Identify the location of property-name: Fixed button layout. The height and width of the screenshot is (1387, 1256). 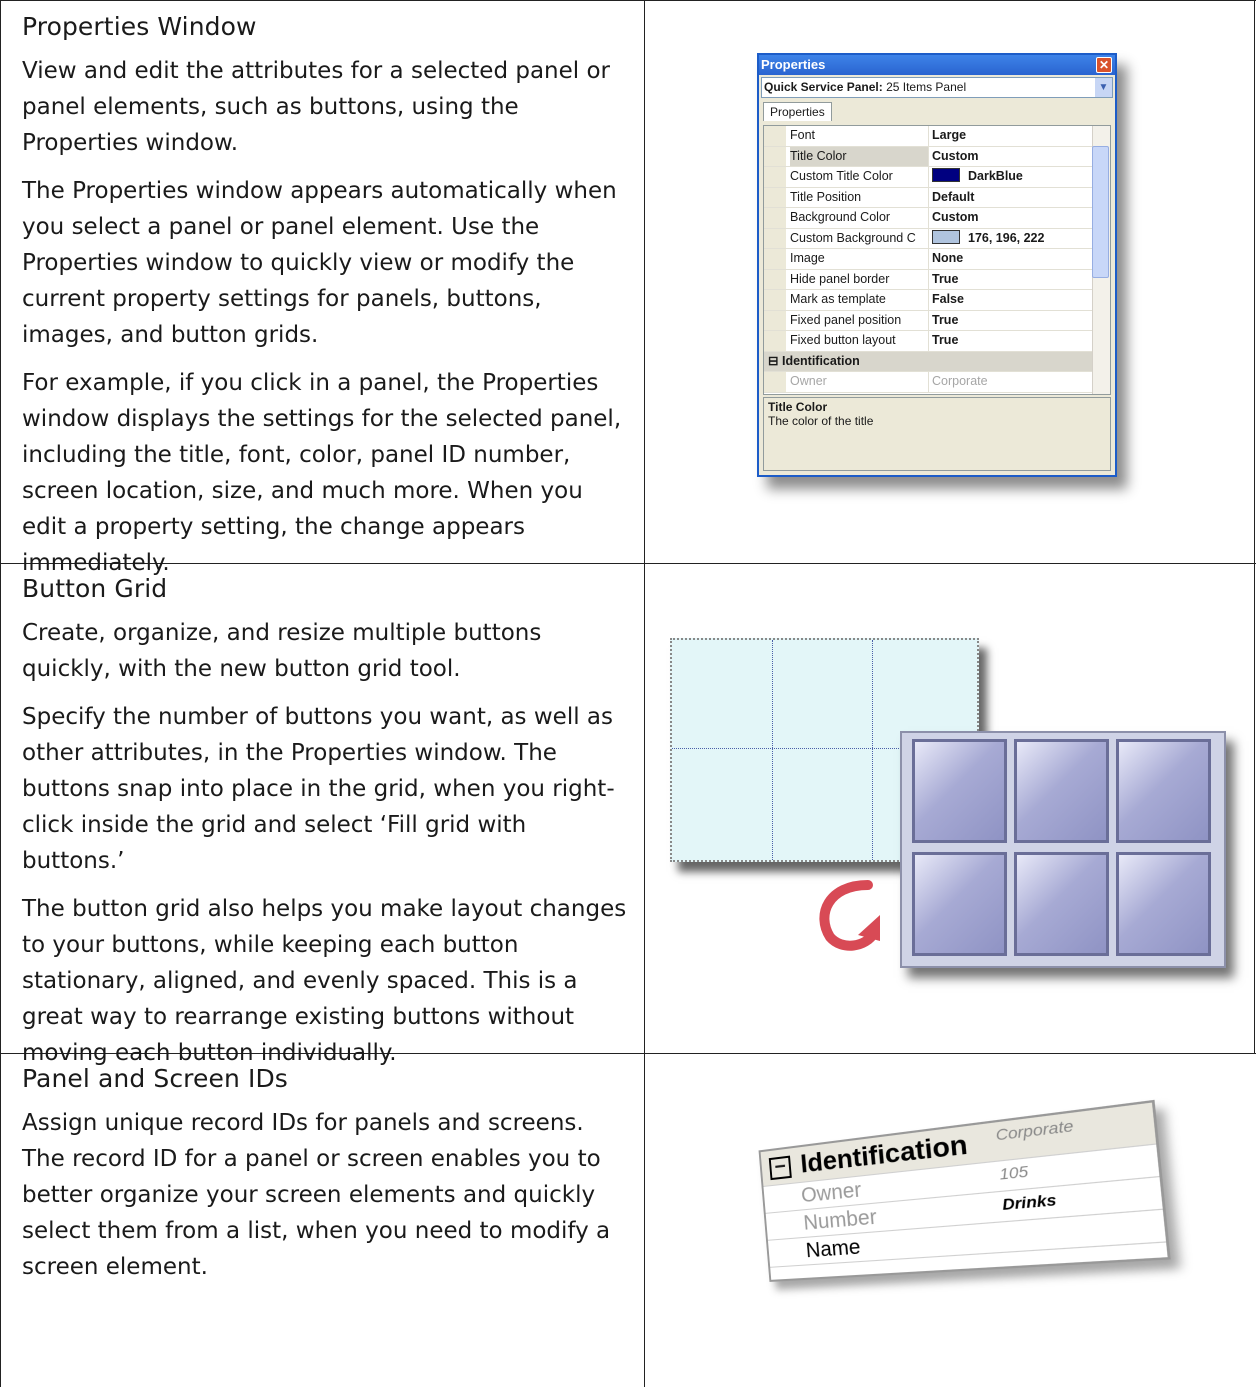
(859, 341).